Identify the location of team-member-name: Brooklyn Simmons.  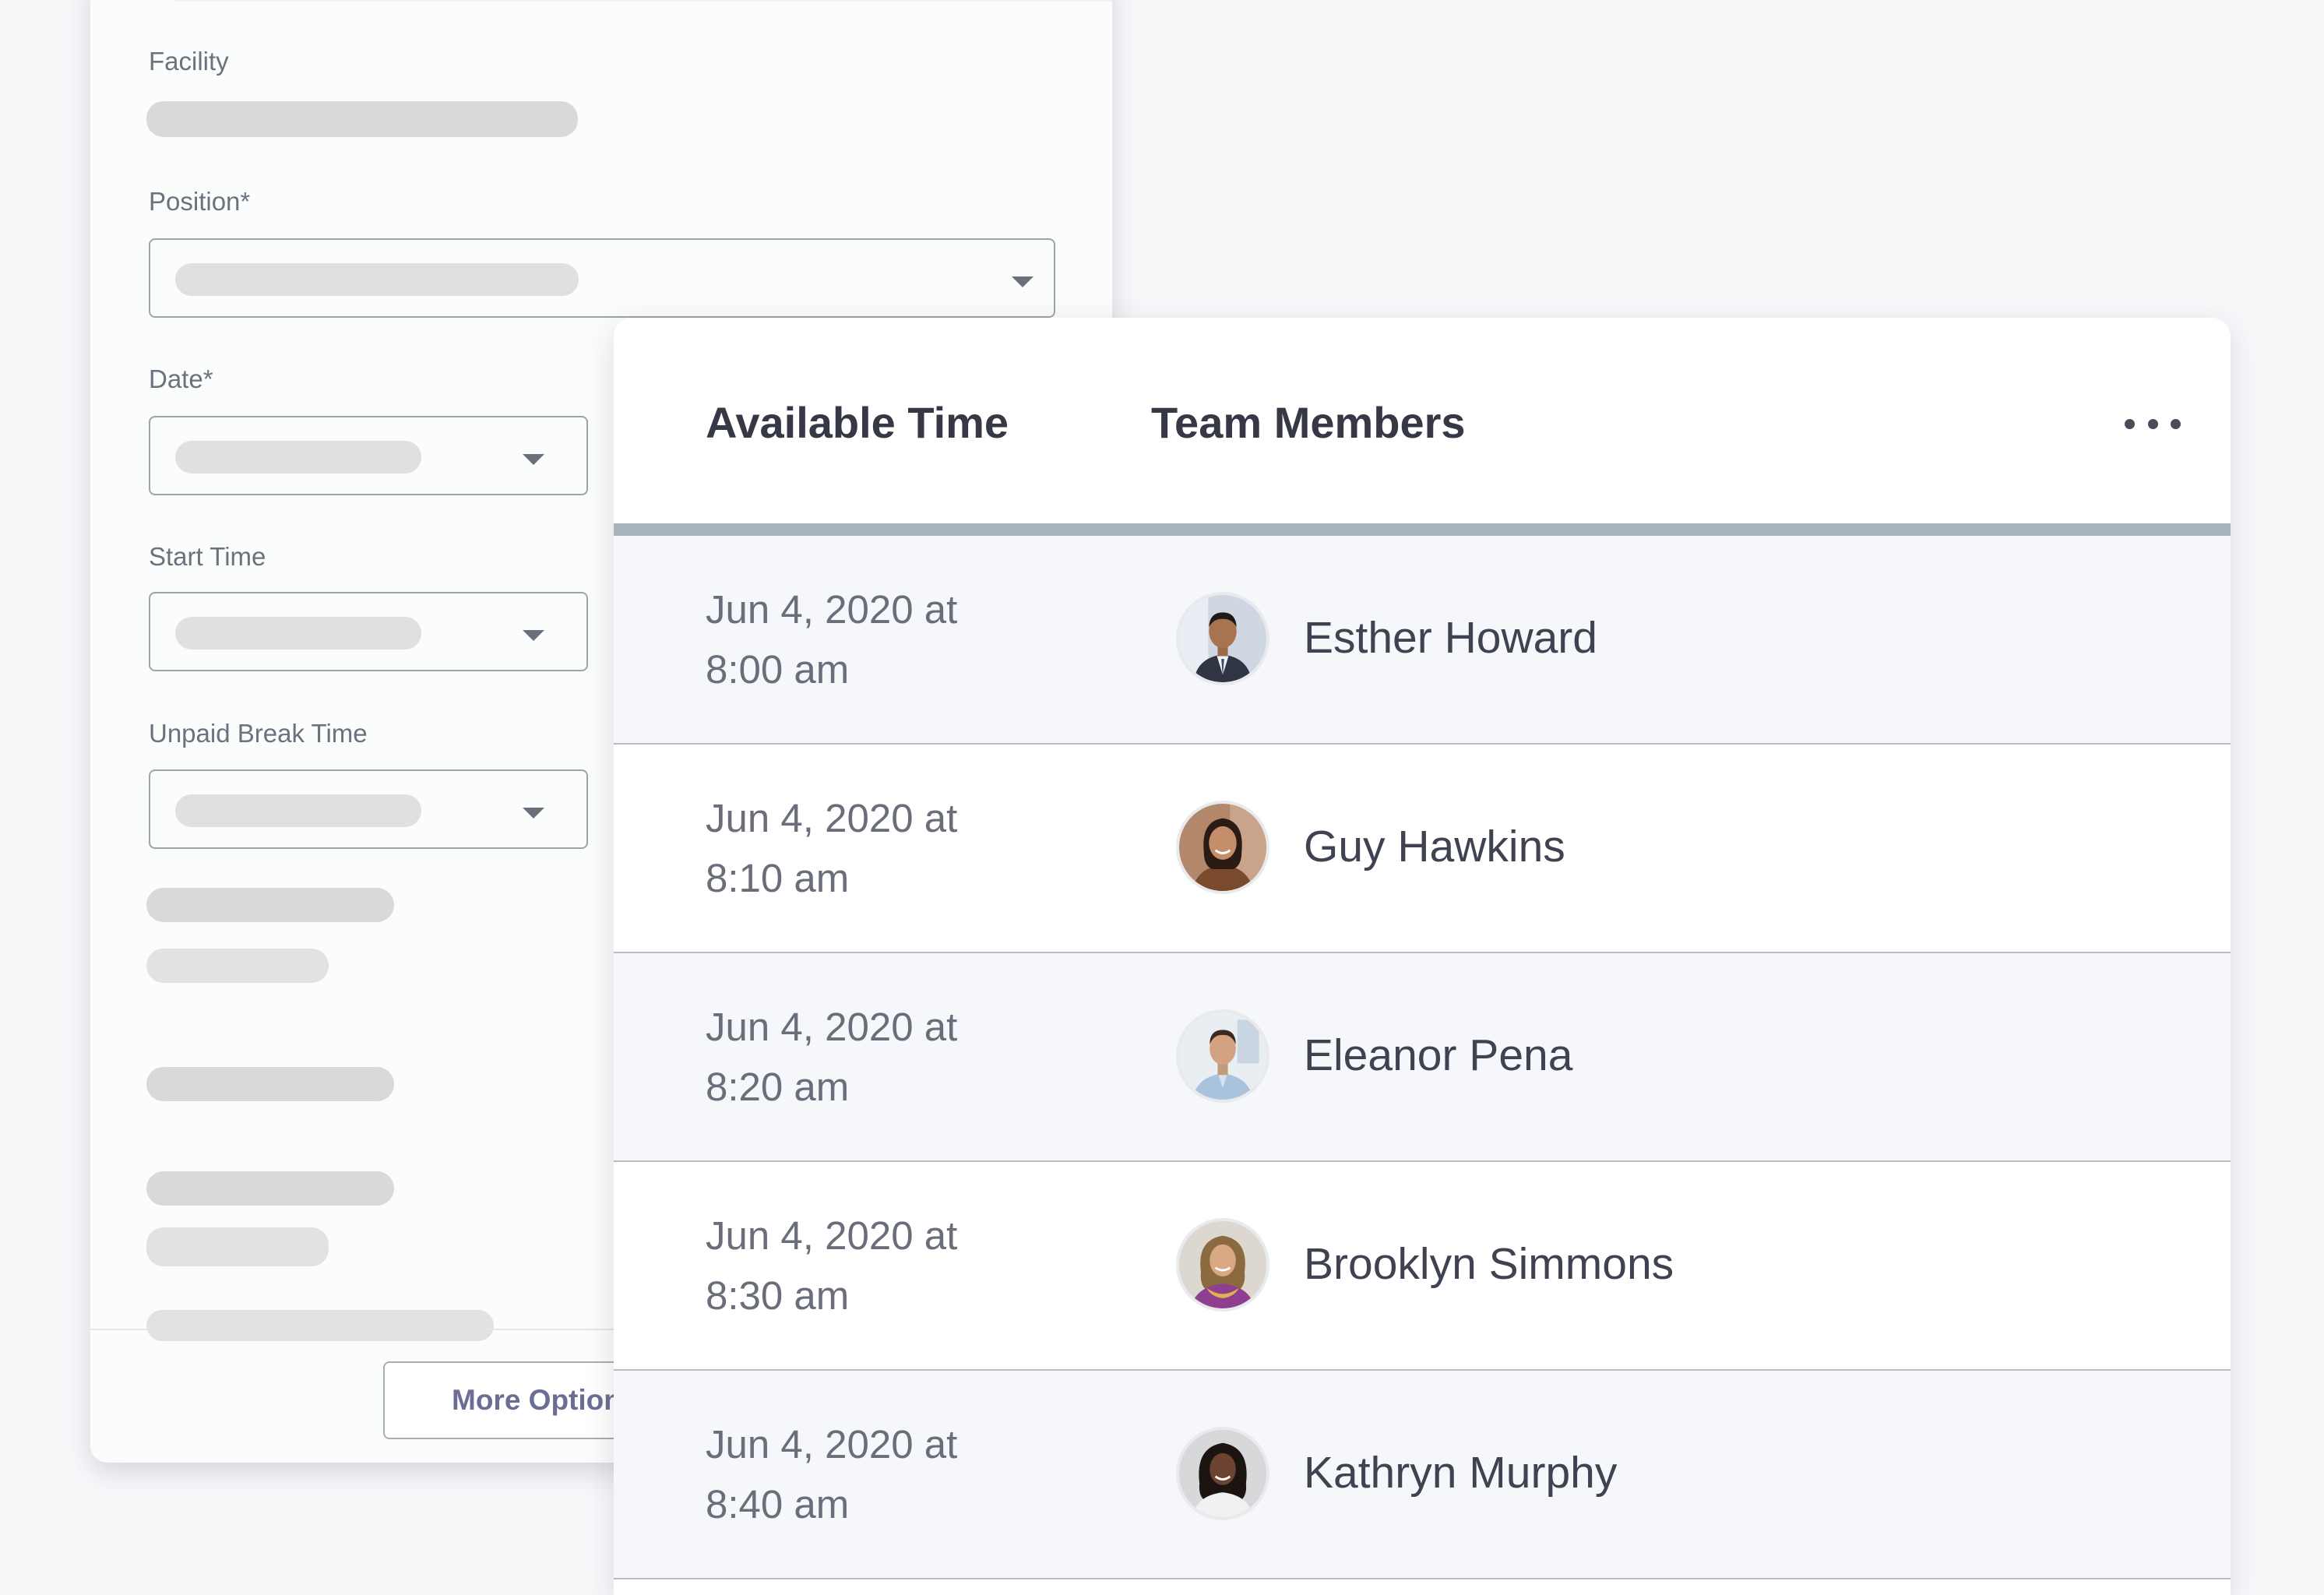
(1489, 1264).